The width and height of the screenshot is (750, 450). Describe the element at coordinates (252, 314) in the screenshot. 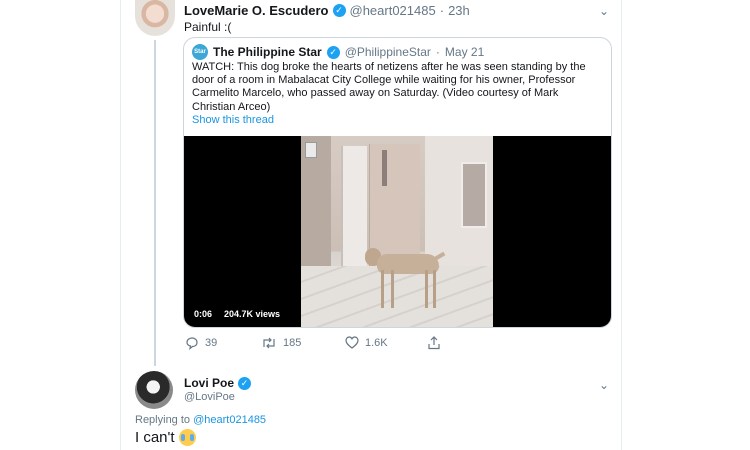

I see `video-view-count: 204.7K views` at that location.